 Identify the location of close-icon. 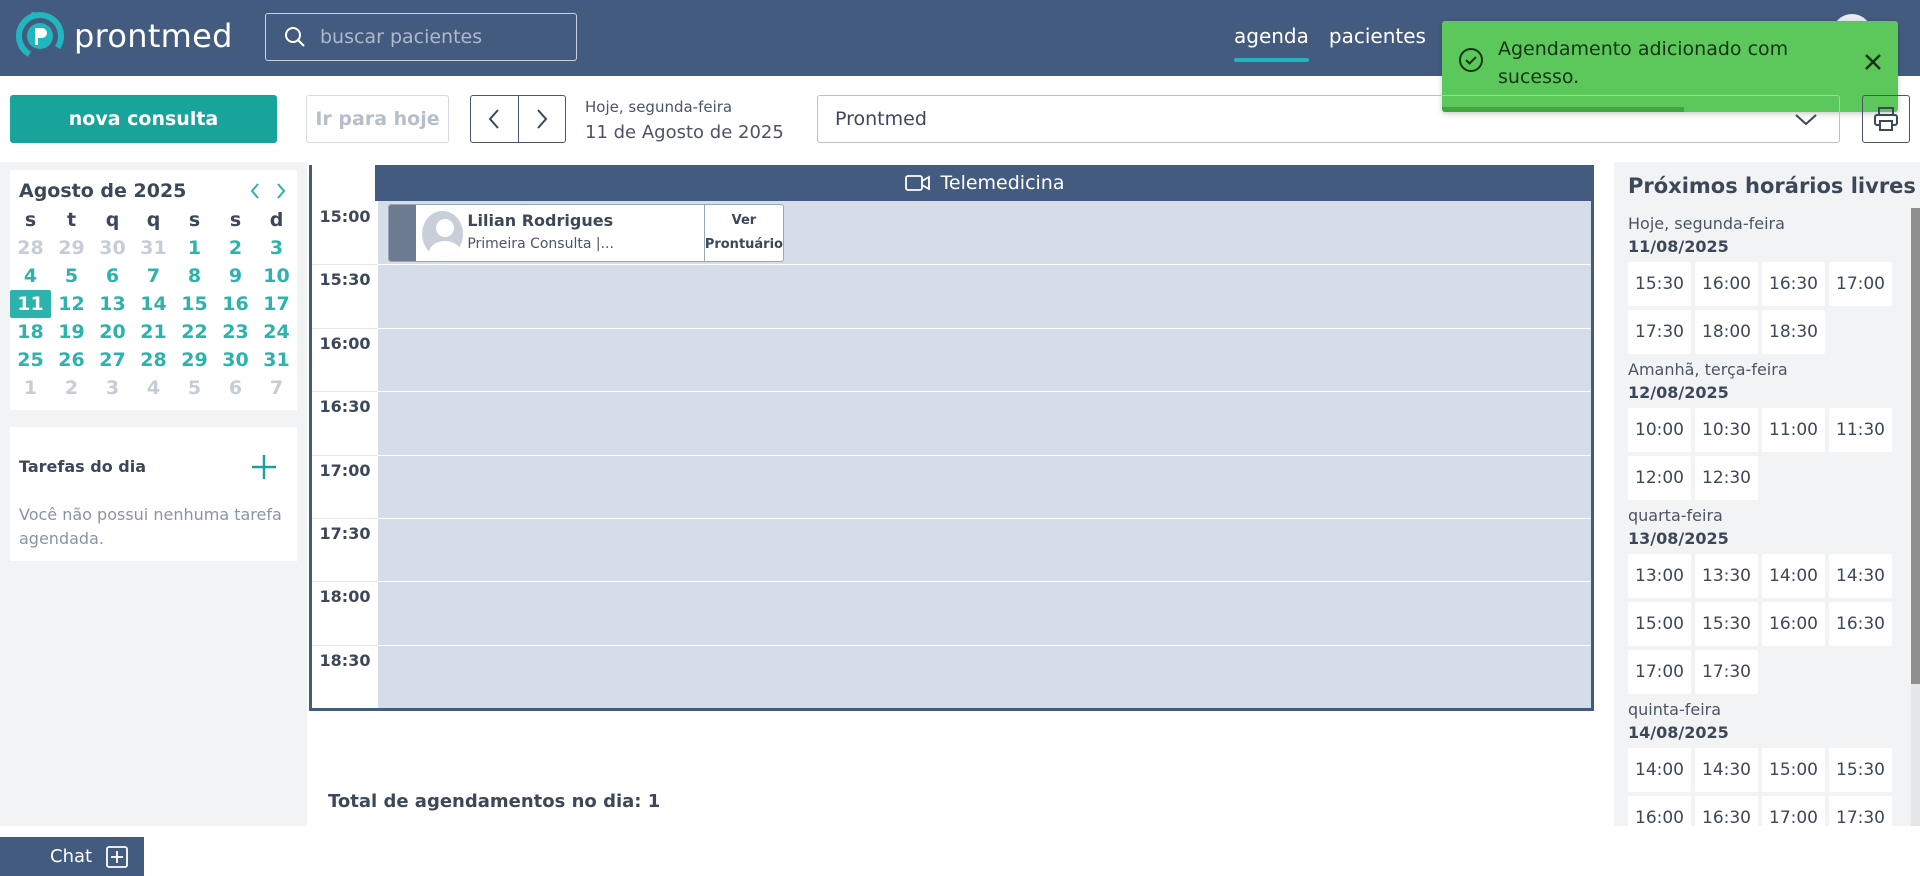
(1873, 62).